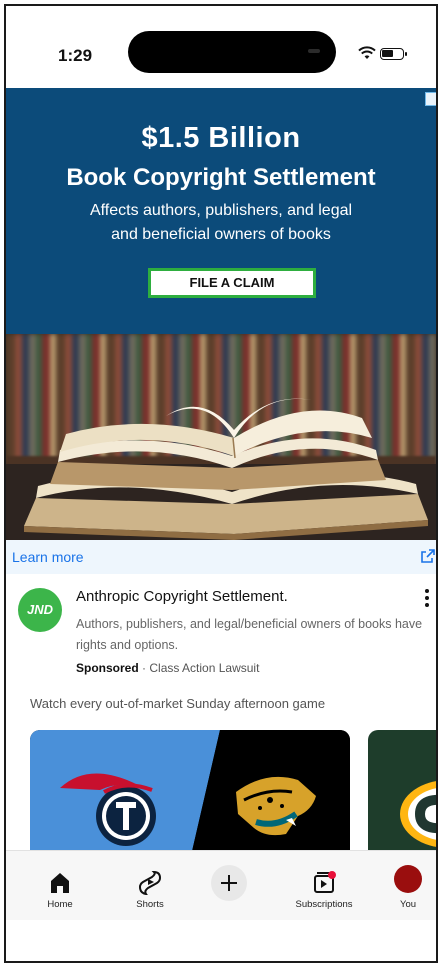 The width and height of the screenshot is (442, 967). I want to click on external-link-icon, so click(428, 556).